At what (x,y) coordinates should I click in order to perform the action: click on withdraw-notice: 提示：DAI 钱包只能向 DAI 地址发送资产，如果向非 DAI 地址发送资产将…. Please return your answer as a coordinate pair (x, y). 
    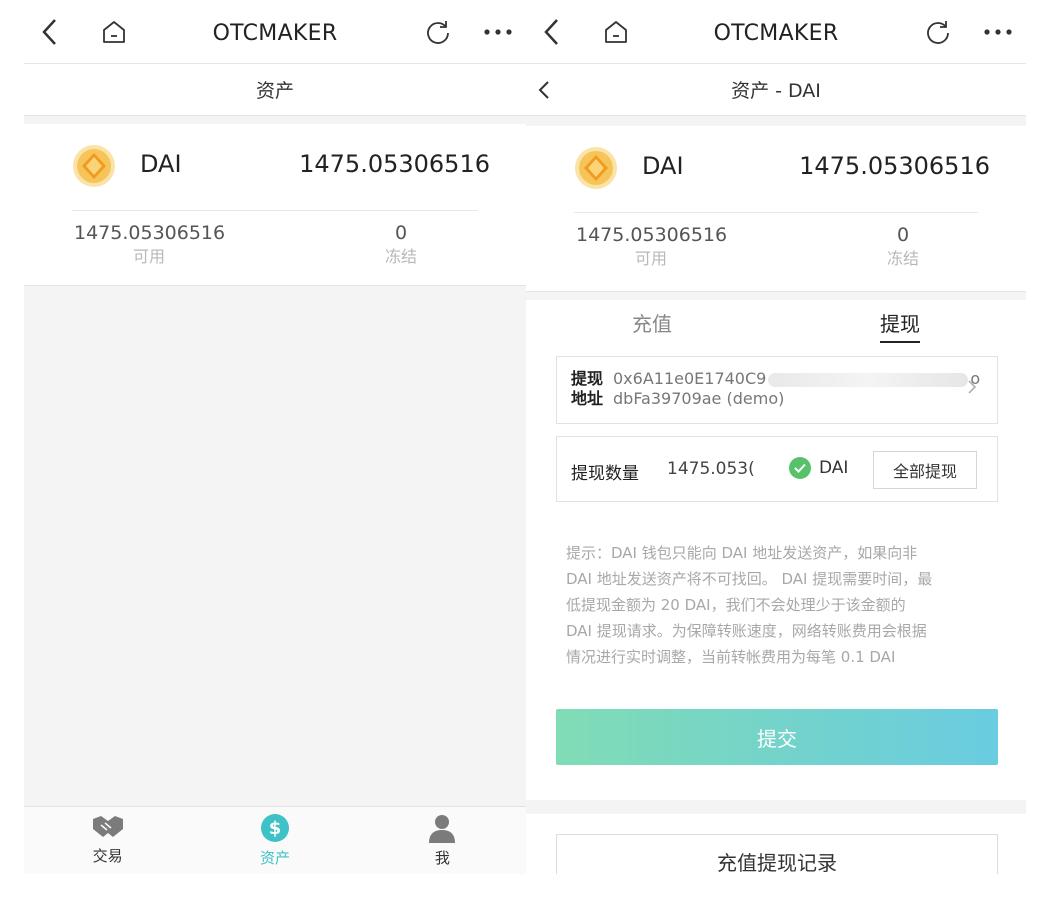
    Looking at the image, I should click on (778, 605).